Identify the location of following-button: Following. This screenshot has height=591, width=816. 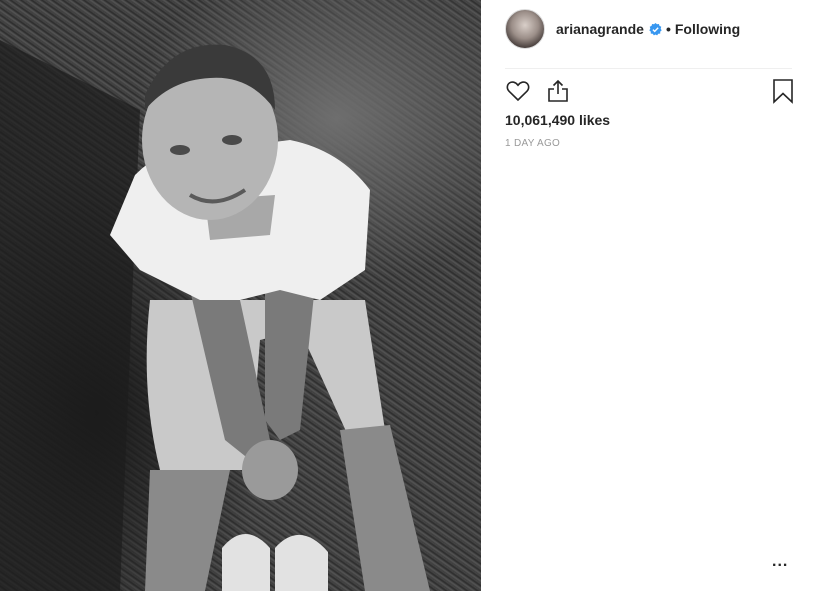
(707, 29).